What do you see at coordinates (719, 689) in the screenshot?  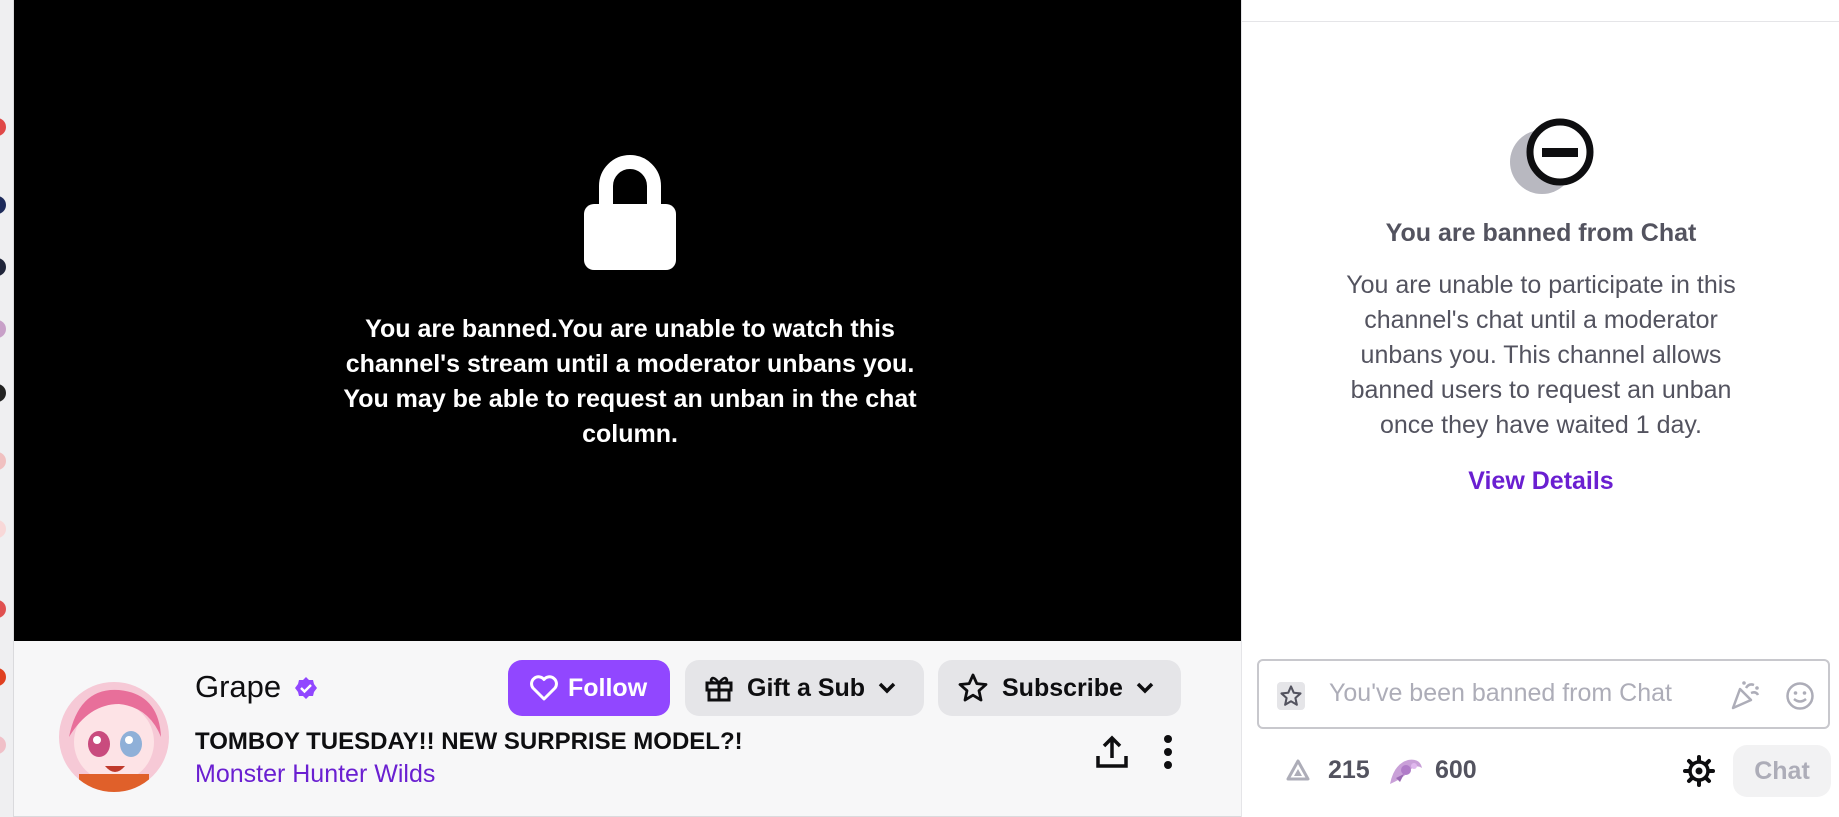 I see `gift-icon` at bounding box center [719, 689].